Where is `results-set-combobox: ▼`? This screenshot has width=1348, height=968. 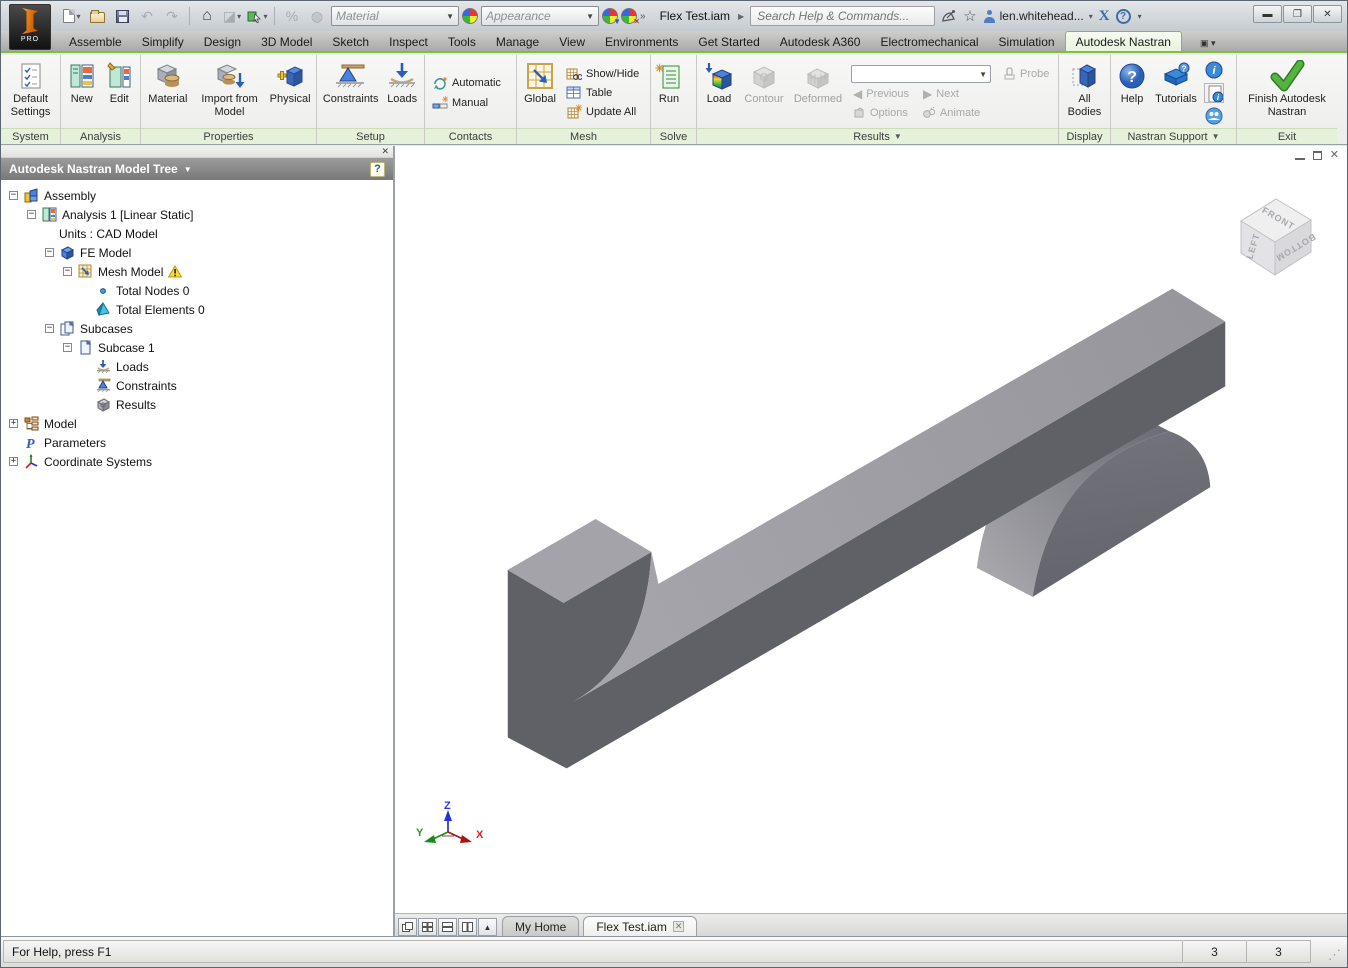
results-set-combobox: ▼ is located at coordinates (921, 74).